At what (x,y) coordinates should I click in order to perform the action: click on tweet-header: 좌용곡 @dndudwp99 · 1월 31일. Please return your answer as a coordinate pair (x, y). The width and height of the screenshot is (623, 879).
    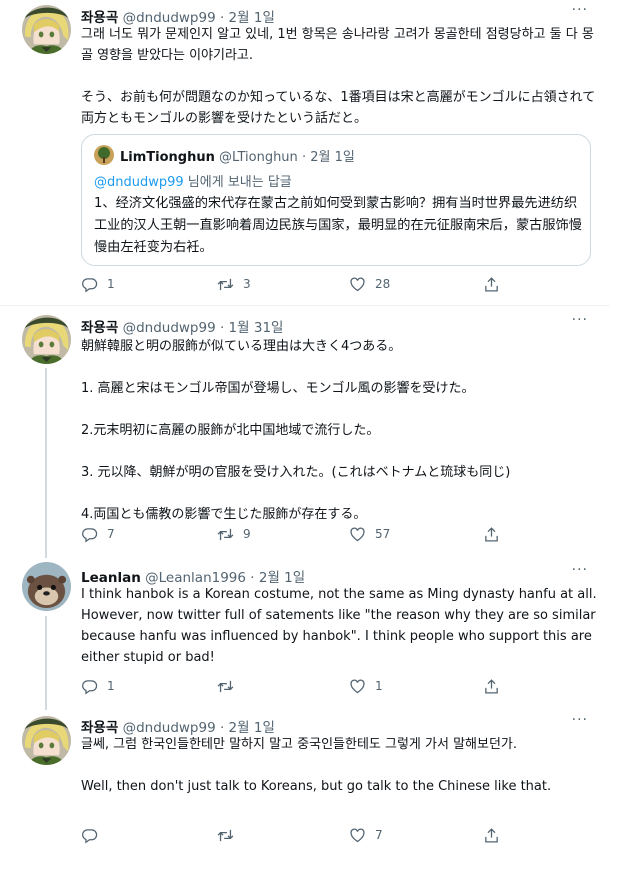
    Looking at the image, I should click on (182, 326).